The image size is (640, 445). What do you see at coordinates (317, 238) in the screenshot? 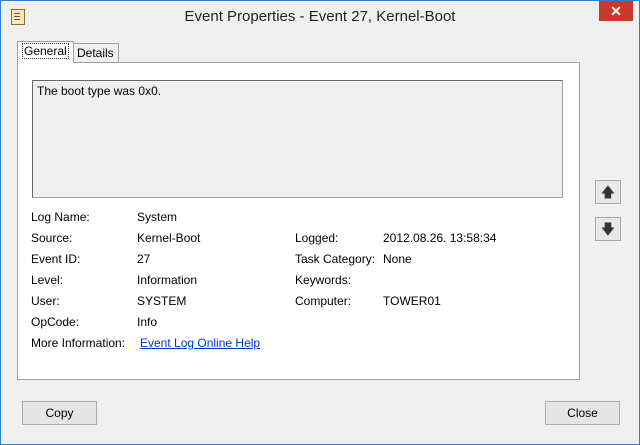
I see `logged-label: Logged:` at bounding box center [317, 238].